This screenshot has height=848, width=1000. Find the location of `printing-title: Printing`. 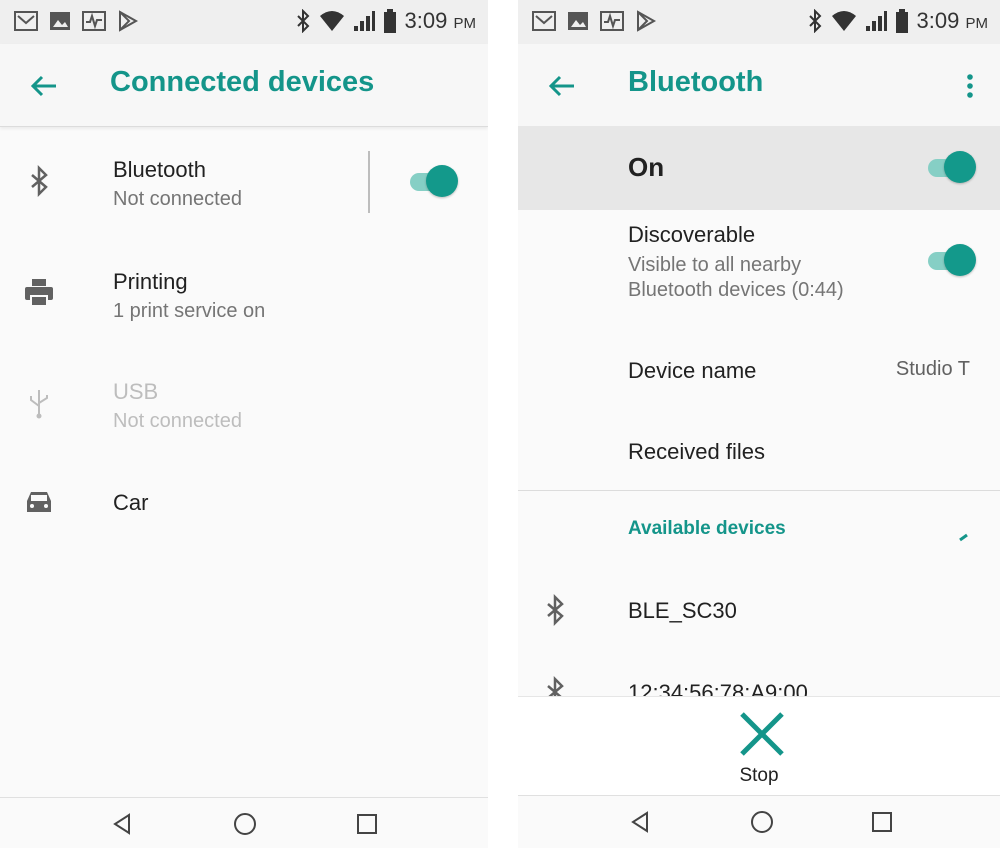

printing-title: Printing is located at coordinates (150, 281).